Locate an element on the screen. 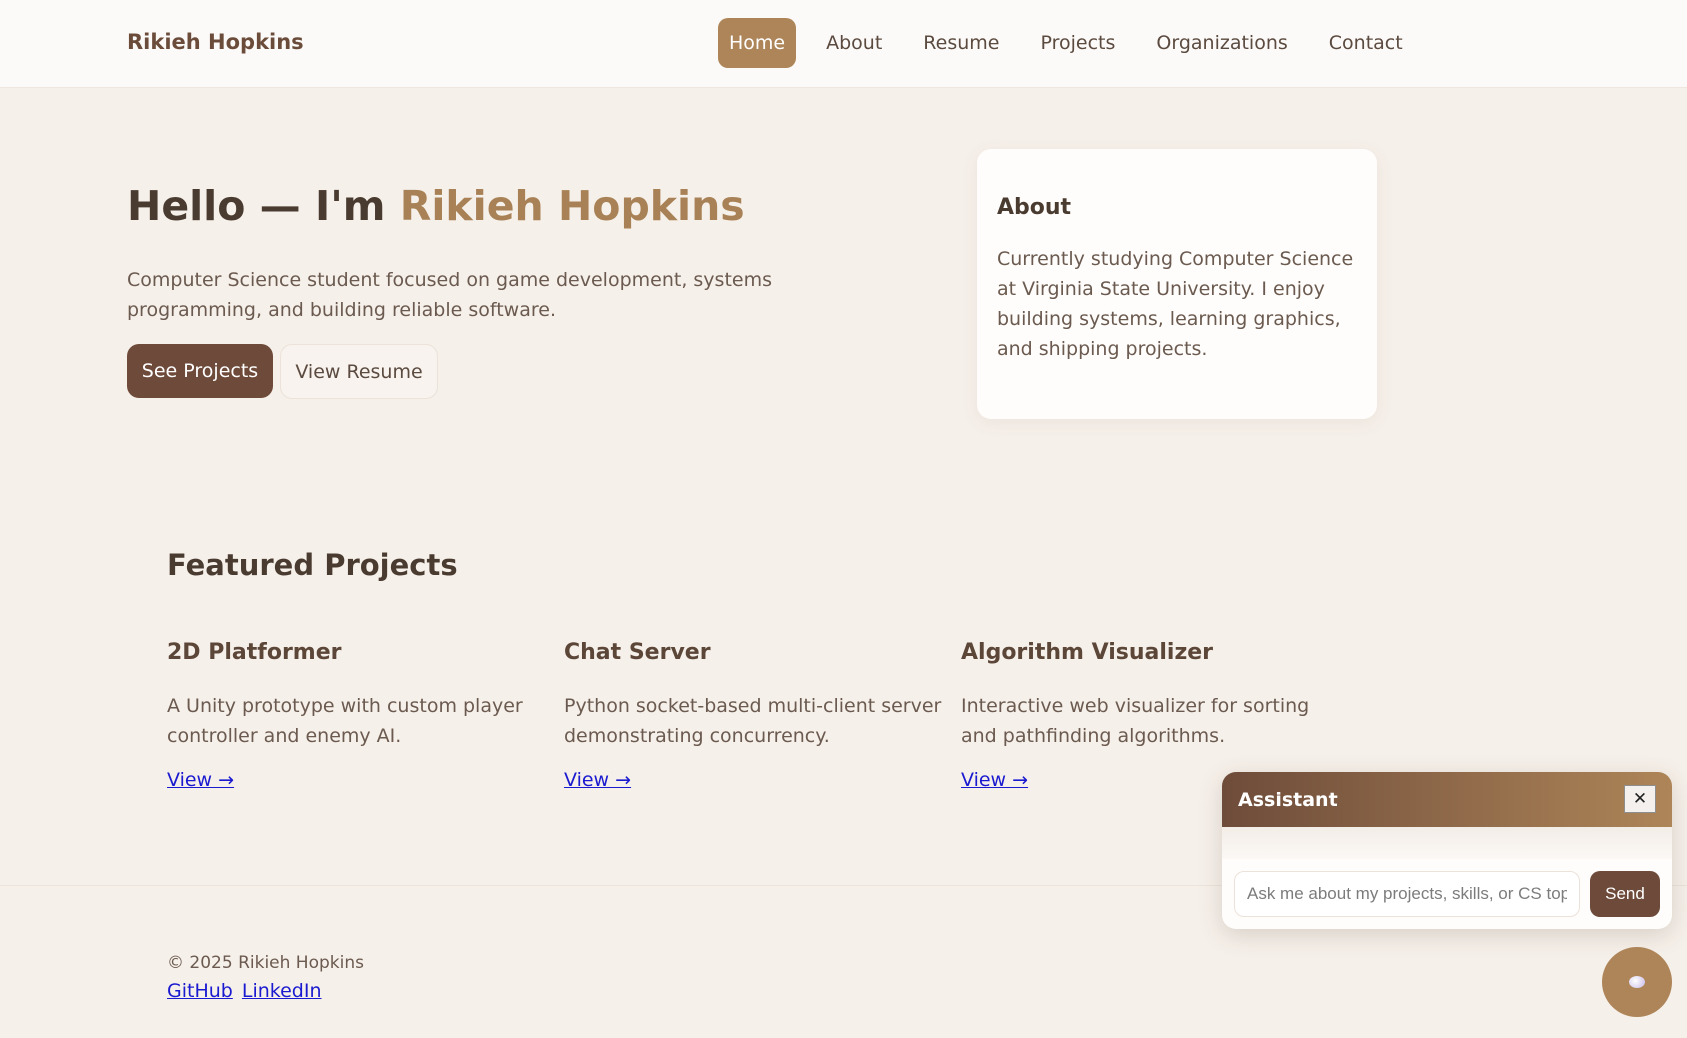  assistant-input-row: Send is located at coordinates (1447, 894).